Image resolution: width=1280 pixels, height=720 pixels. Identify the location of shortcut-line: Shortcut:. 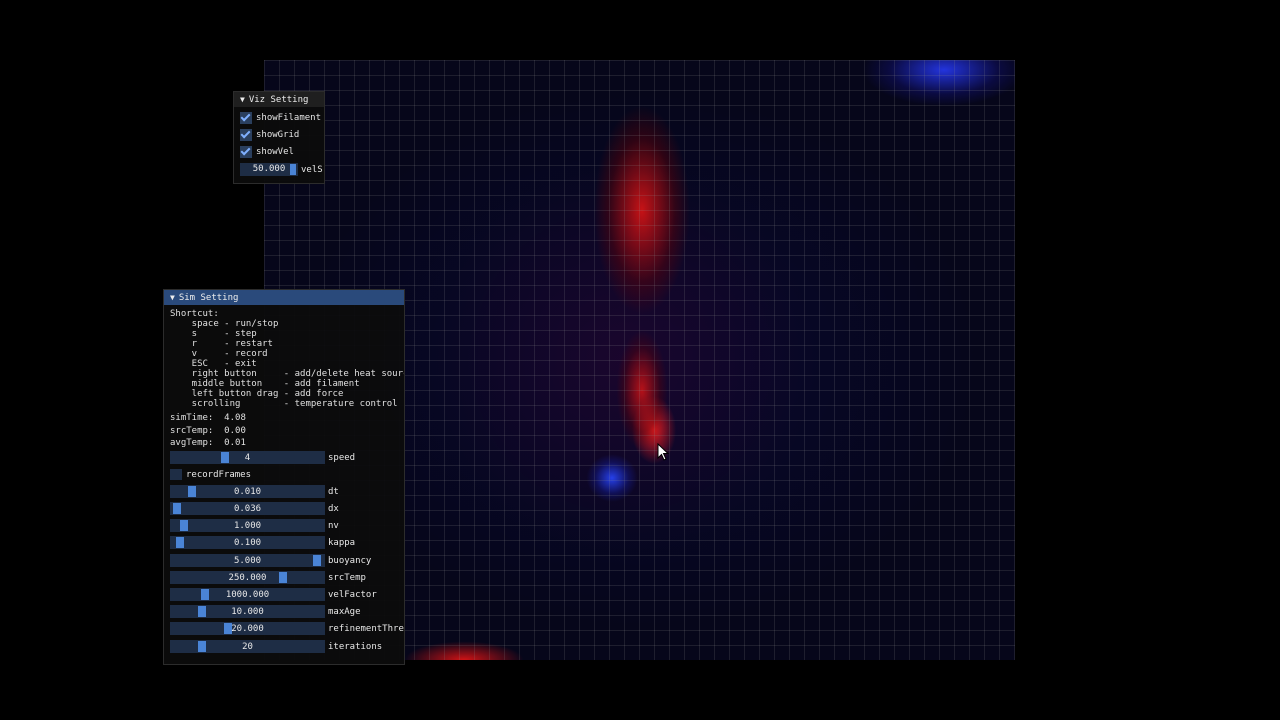
(194, 314).